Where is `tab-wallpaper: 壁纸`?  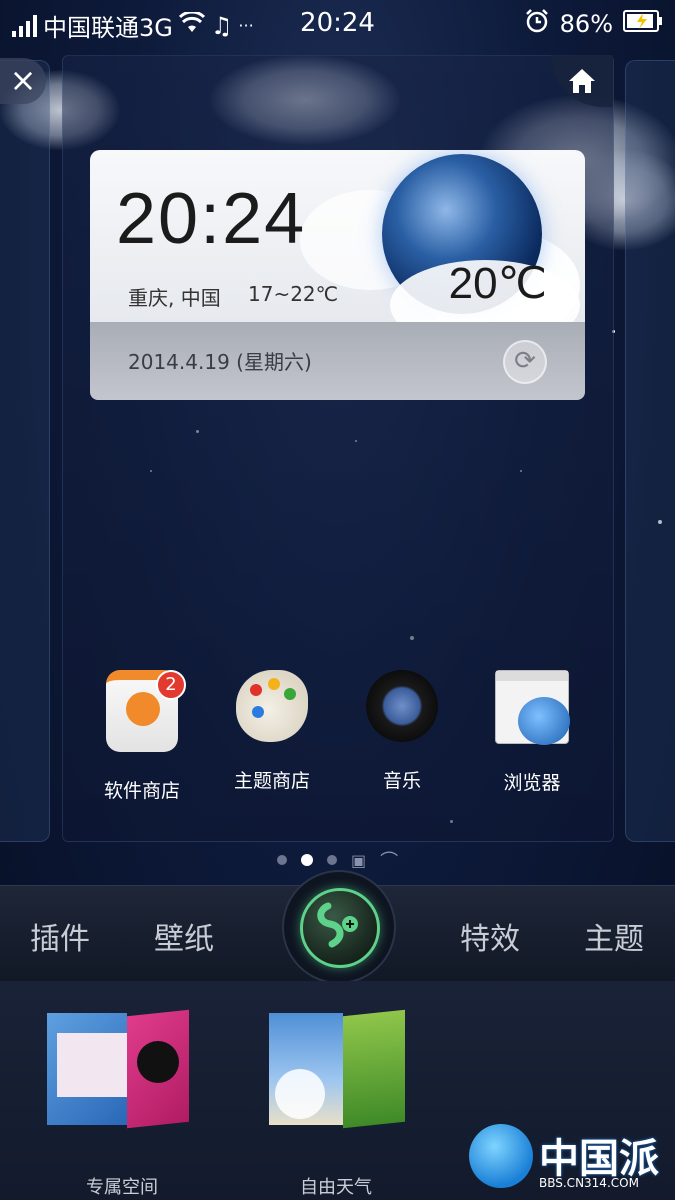
tab-wallpaper: 壁纸 is located at coordinates (184, 936).